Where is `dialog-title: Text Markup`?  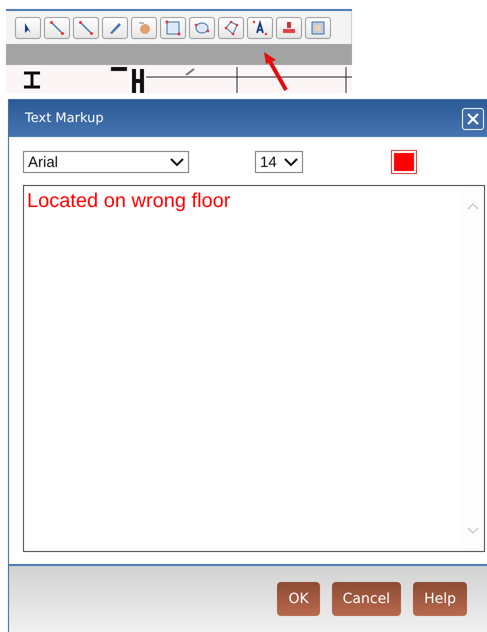 dialog-title: Text Markup is located at coordinates (64, 118).